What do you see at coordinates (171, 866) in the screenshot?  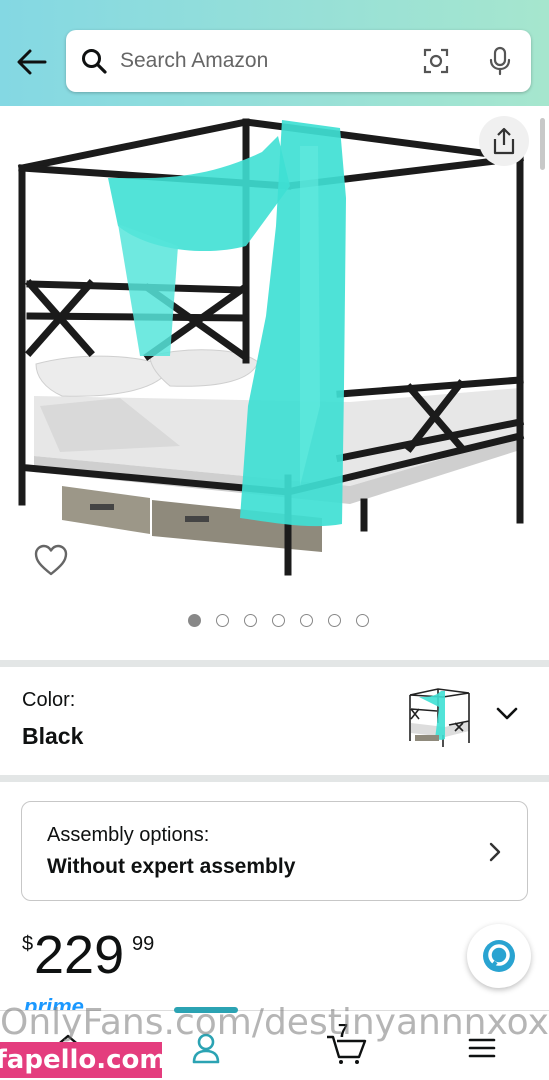 I see `assembly-value: Without expert assembly` at bounding box center [171, 866].